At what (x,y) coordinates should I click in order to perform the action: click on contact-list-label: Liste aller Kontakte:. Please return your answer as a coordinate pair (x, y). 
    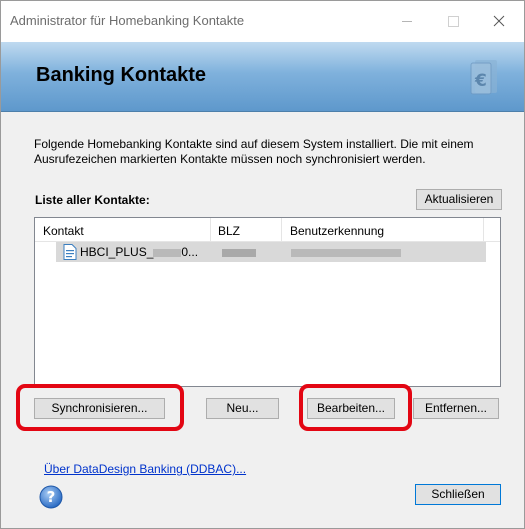
    Looking at the image, I should click on (92, 200).